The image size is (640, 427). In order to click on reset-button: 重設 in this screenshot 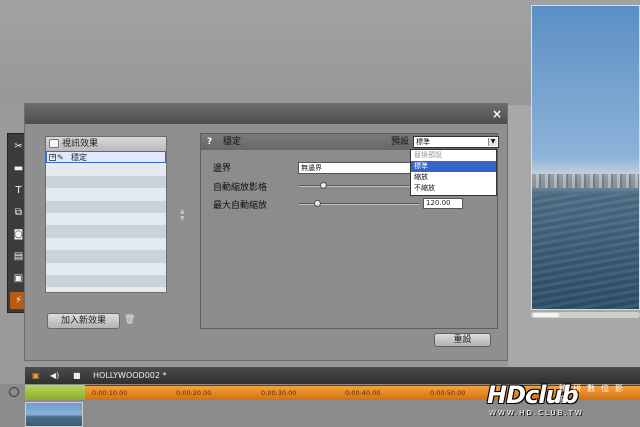, I will do `click(462, 340)`.